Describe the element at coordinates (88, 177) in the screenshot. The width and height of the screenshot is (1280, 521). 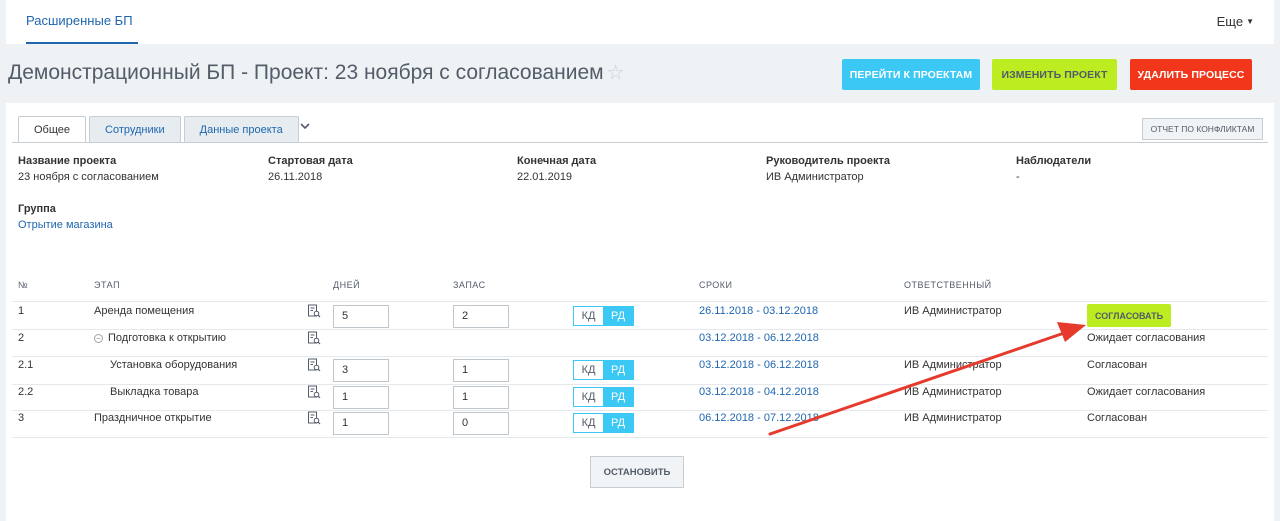
I see `project-name-value: 23 ноября с согласованием` at that location.